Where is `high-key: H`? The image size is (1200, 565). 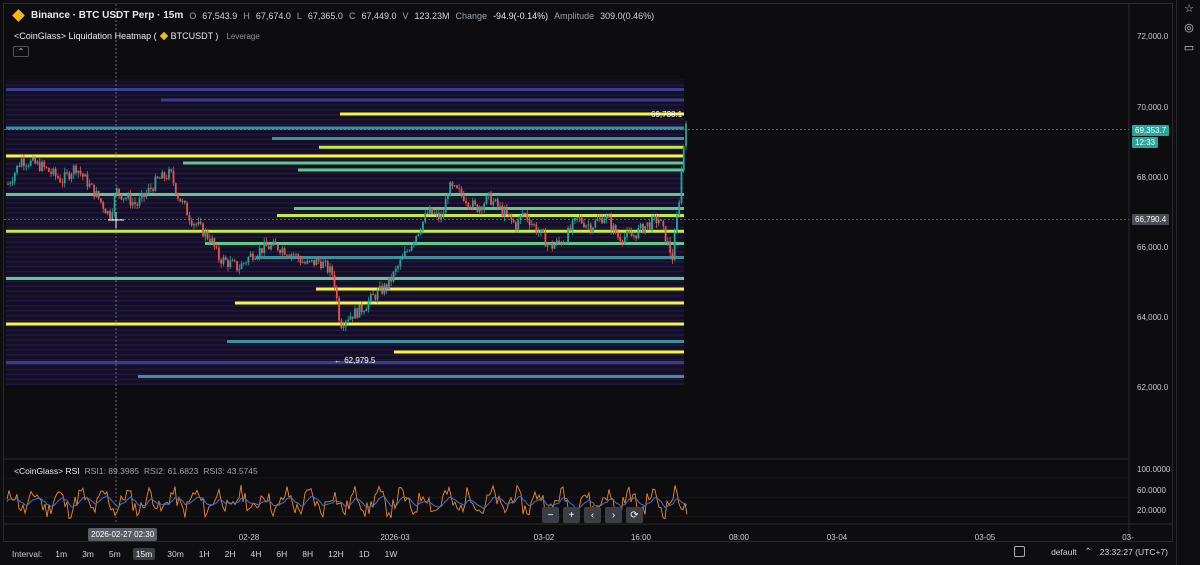
high-key: H is located at coordinates (246, 15).